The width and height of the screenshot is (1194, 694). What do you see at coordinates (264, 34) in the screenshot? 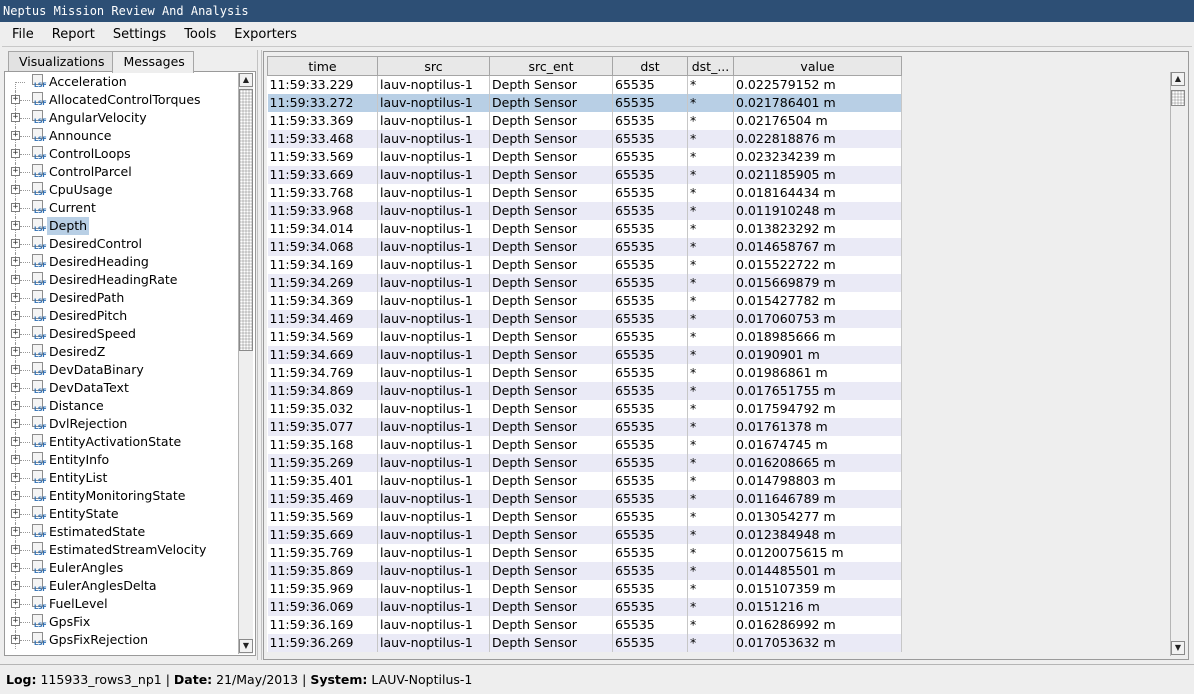
I see `menu-exporters: Exporters` at bounding box center [264, 34].